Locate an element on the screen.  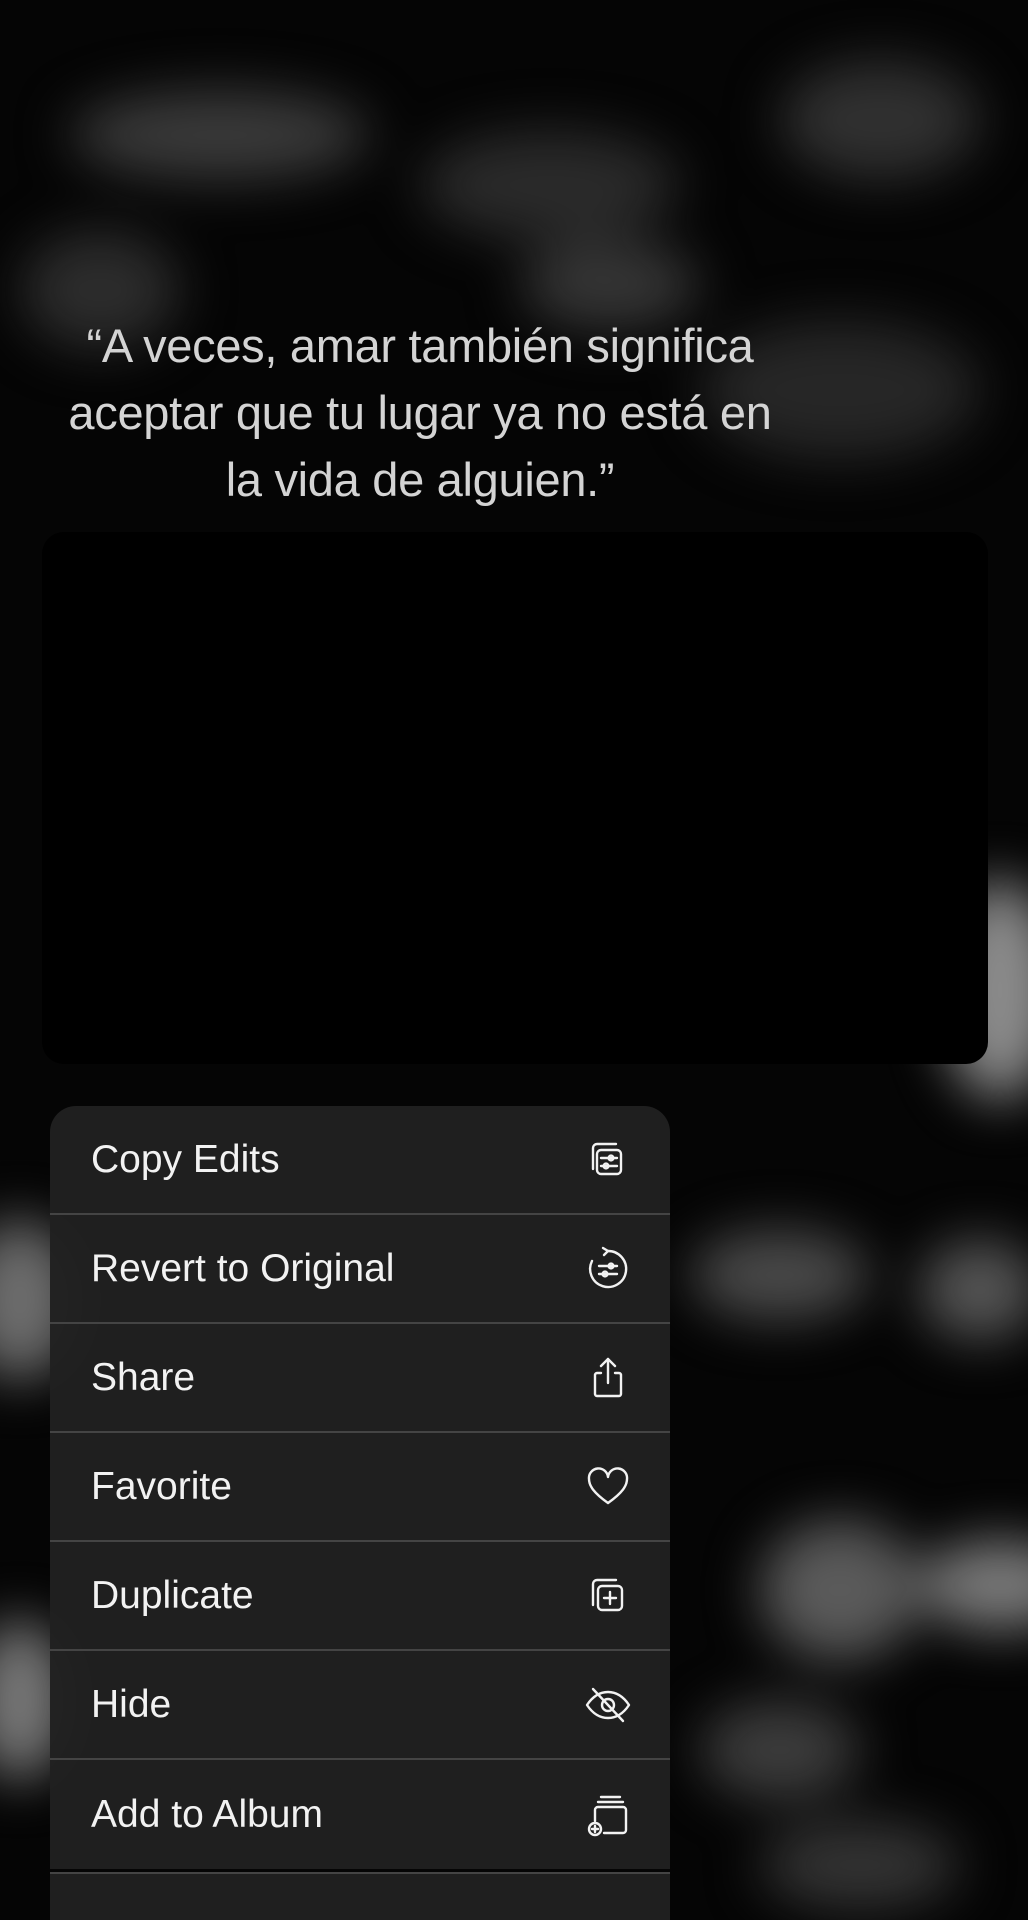
copy-edits-icon is located at coordinates (608, 1160).